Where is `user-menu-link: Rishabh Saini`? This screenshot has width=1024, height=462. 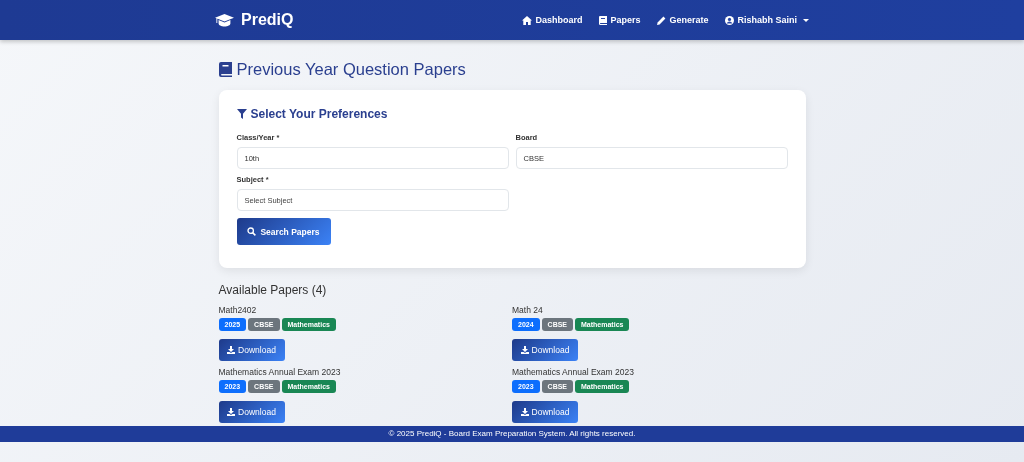 user-menu-link: Rishabh Saini is located at coordinates (767, 20).